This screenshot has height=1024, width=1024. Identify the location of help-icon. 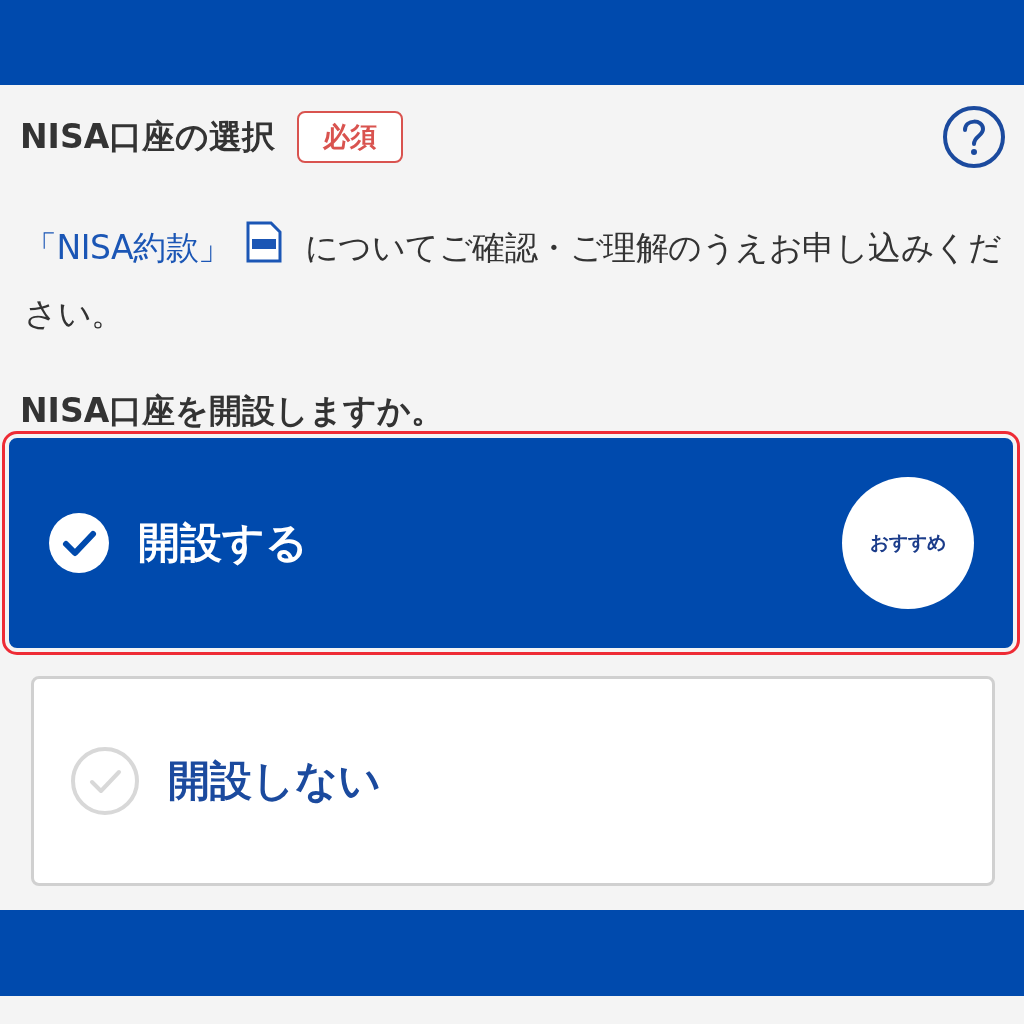
(974, 137).